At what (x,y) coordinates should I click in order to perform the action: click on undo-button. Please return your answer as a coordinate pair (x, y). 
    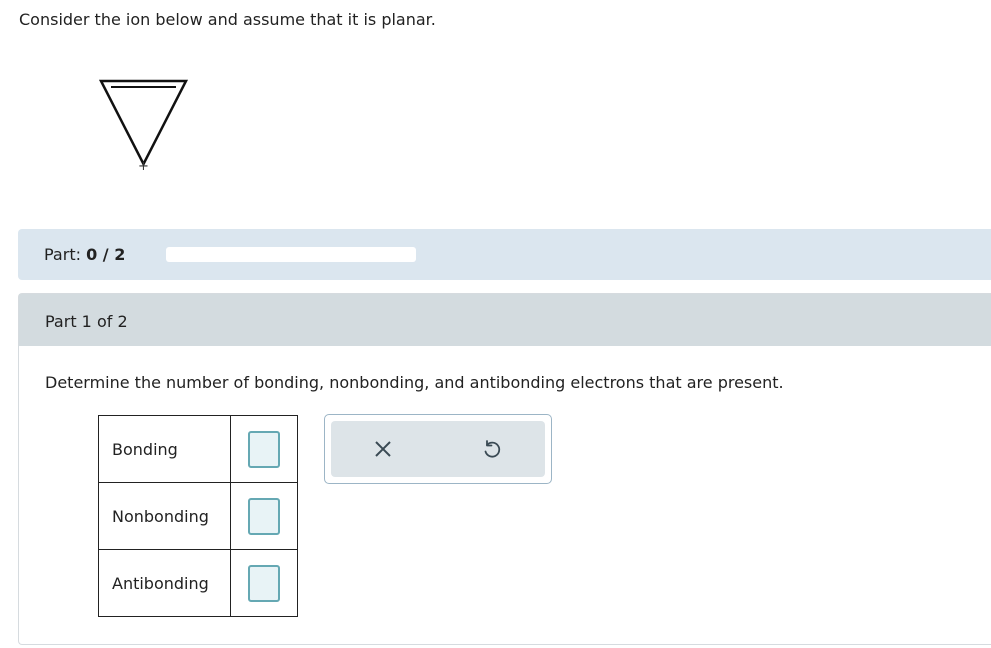
    Looking at the image, I should click on (491, 449).